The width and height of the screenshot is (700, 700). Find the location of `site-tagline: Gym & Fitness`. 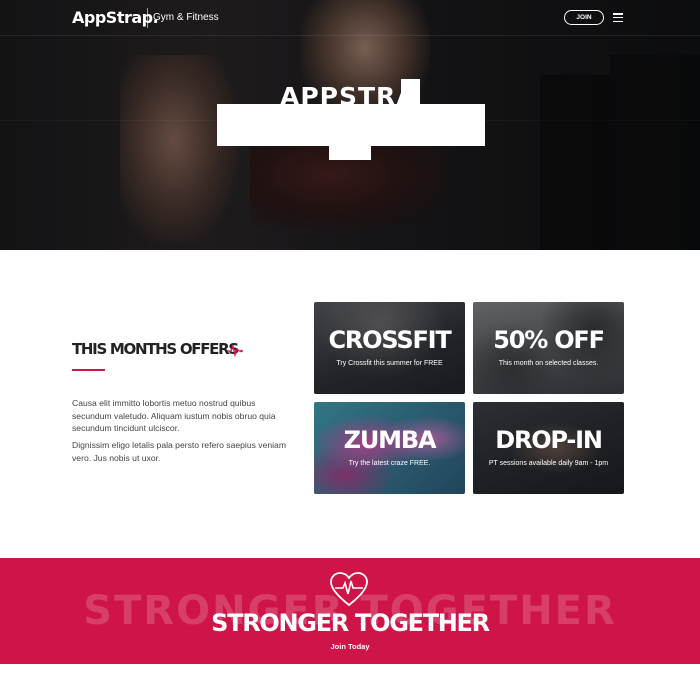

site-tagline: Gym & Fitness is located at coordinates (186, 17).